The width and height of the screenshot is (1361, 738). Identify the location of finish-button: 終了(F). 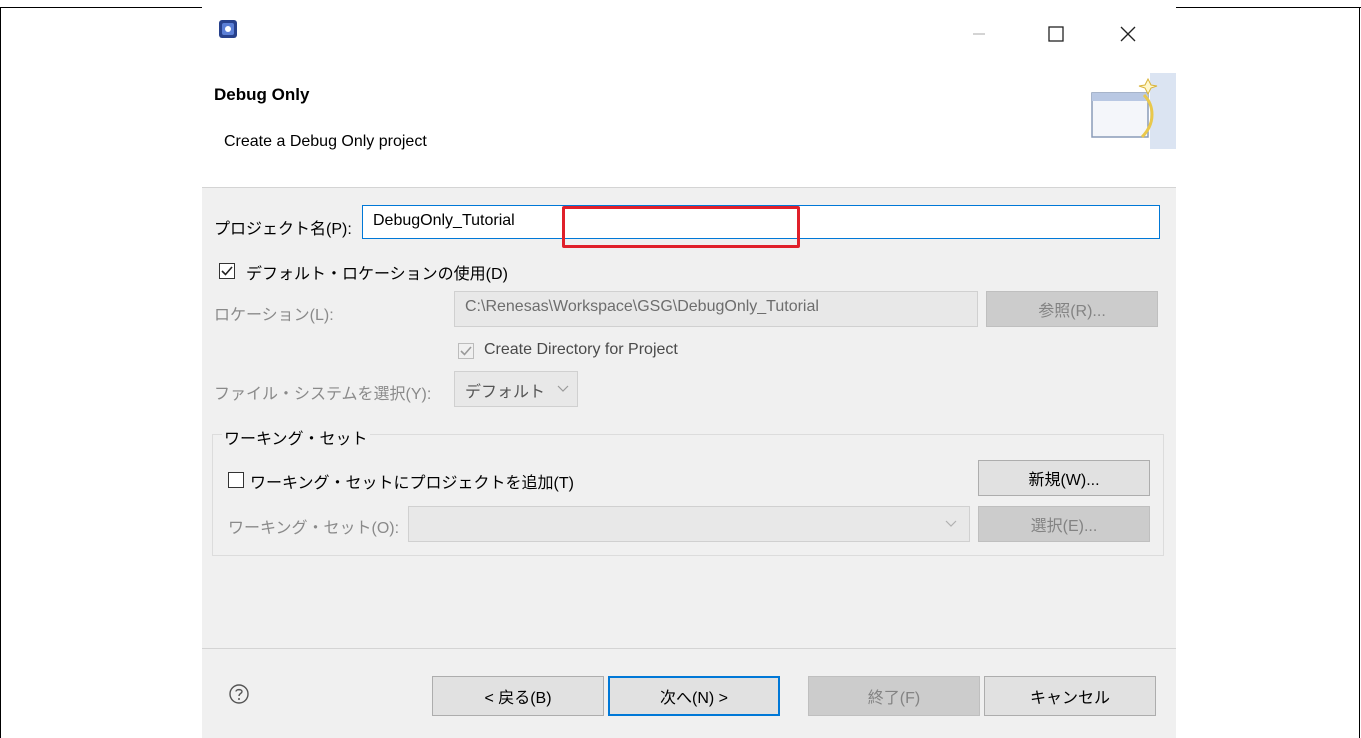
(894, 696).